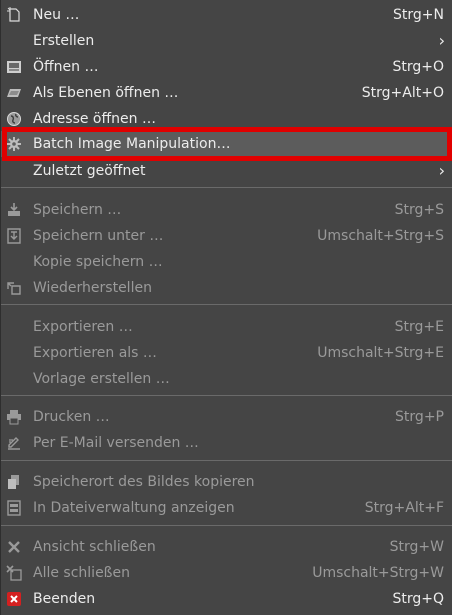 The image size is (452, 615). I want to click on globe-icon, so click(14, 119).